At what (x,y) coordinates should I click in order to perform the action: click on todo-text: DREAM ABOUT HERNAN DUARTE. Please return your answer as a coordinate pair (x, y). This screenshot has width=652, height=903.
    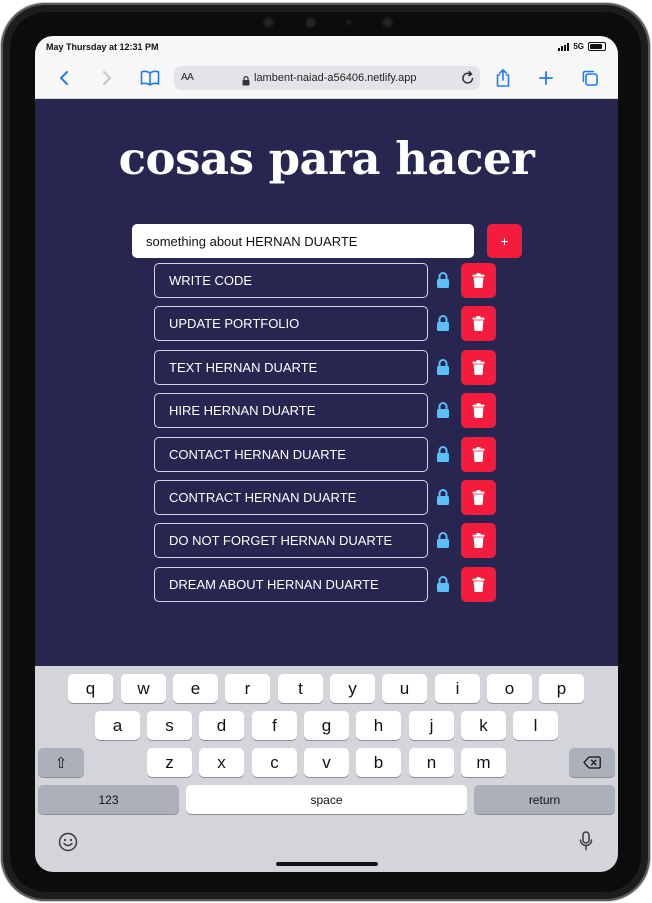
    Looking at the image, I should click on (291, 584).